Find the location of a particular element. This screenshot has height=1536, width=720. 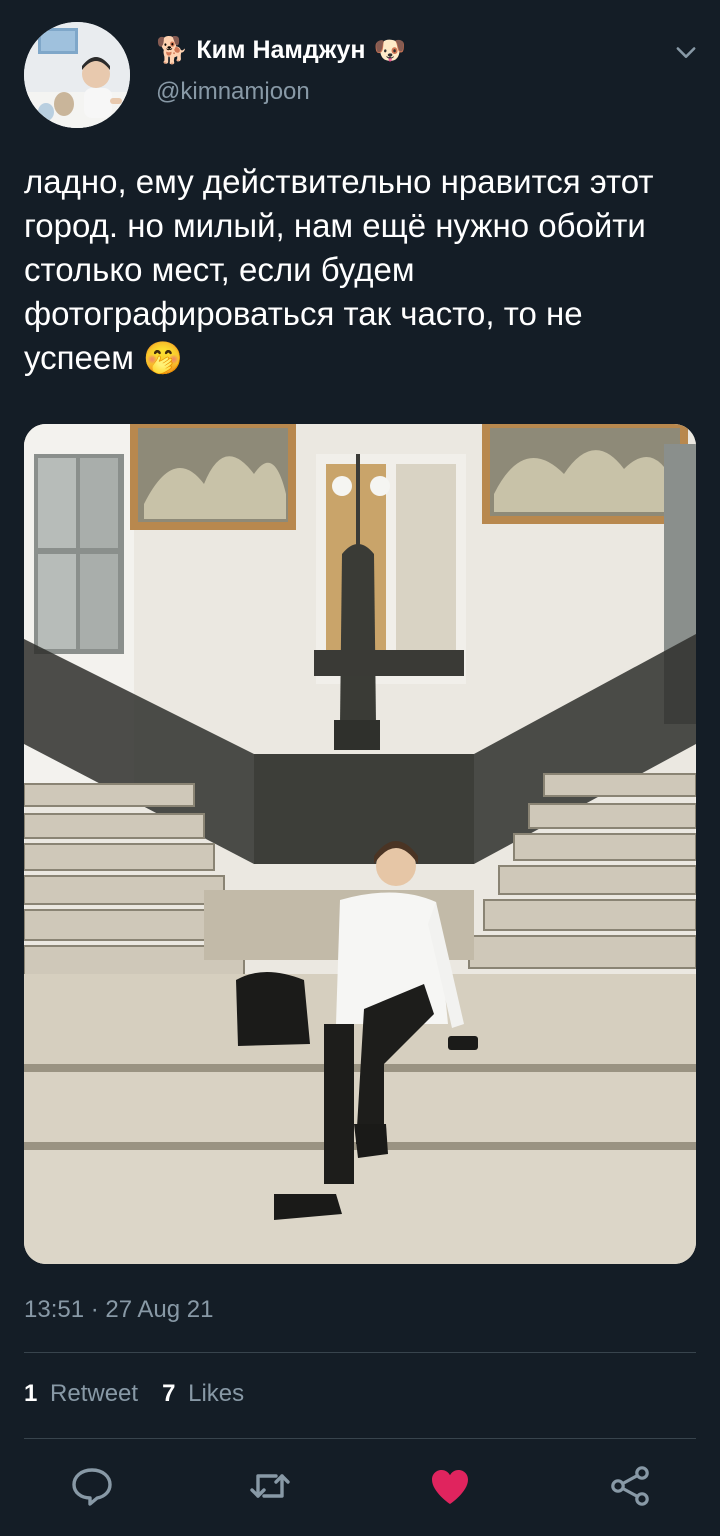

avatar is located at coordinates (77, 75).